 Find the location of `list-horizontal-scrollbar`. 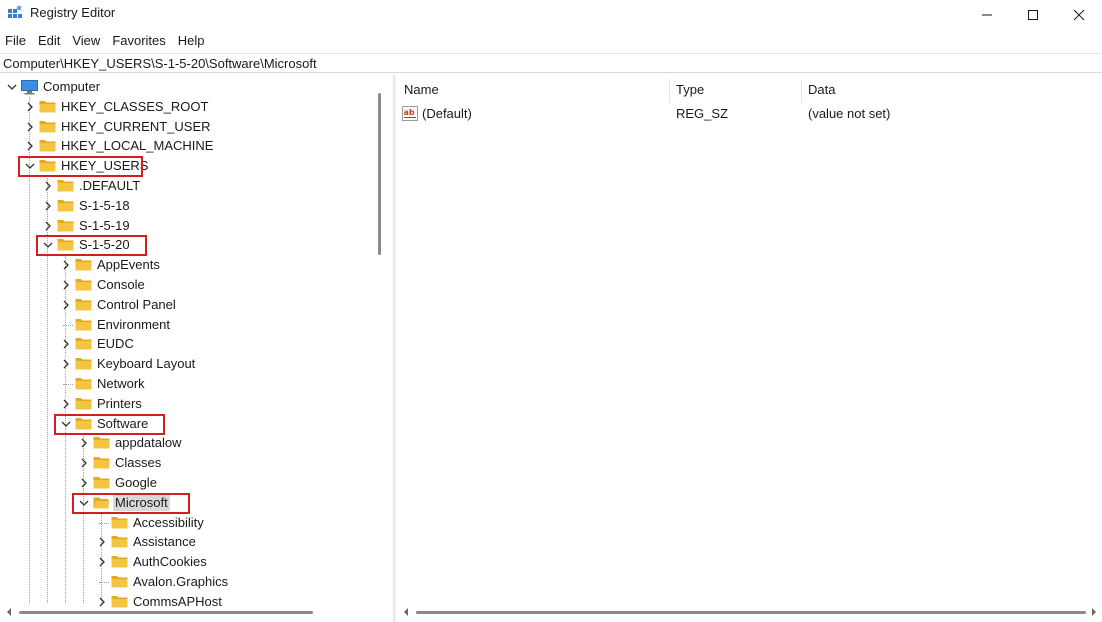

list-horizontal-scrollbar is located at coordinates (749, 612).